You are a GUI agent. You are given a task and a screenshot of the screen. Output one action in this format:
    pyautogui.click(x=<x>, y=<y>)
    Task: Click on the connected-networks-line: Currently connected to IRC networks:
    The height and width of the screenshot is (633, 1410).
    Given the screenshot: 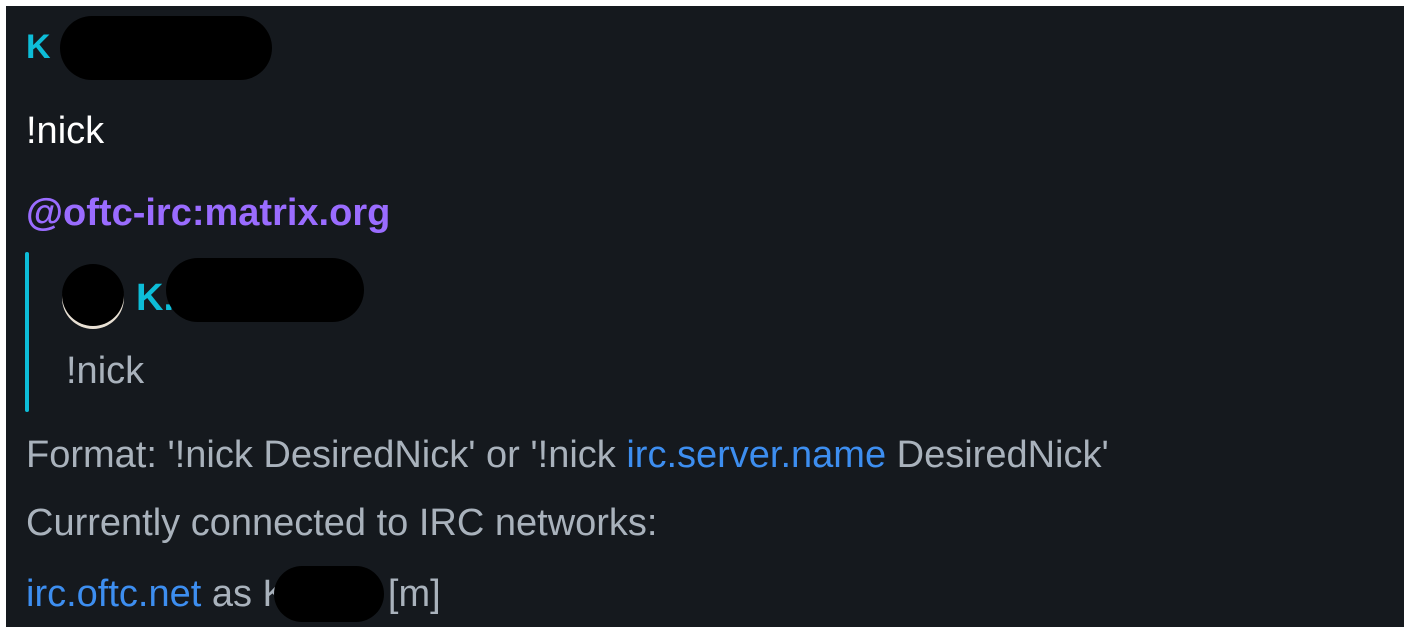 What is the action you would take?
    pyautogui.click(x=342, y=523)
    